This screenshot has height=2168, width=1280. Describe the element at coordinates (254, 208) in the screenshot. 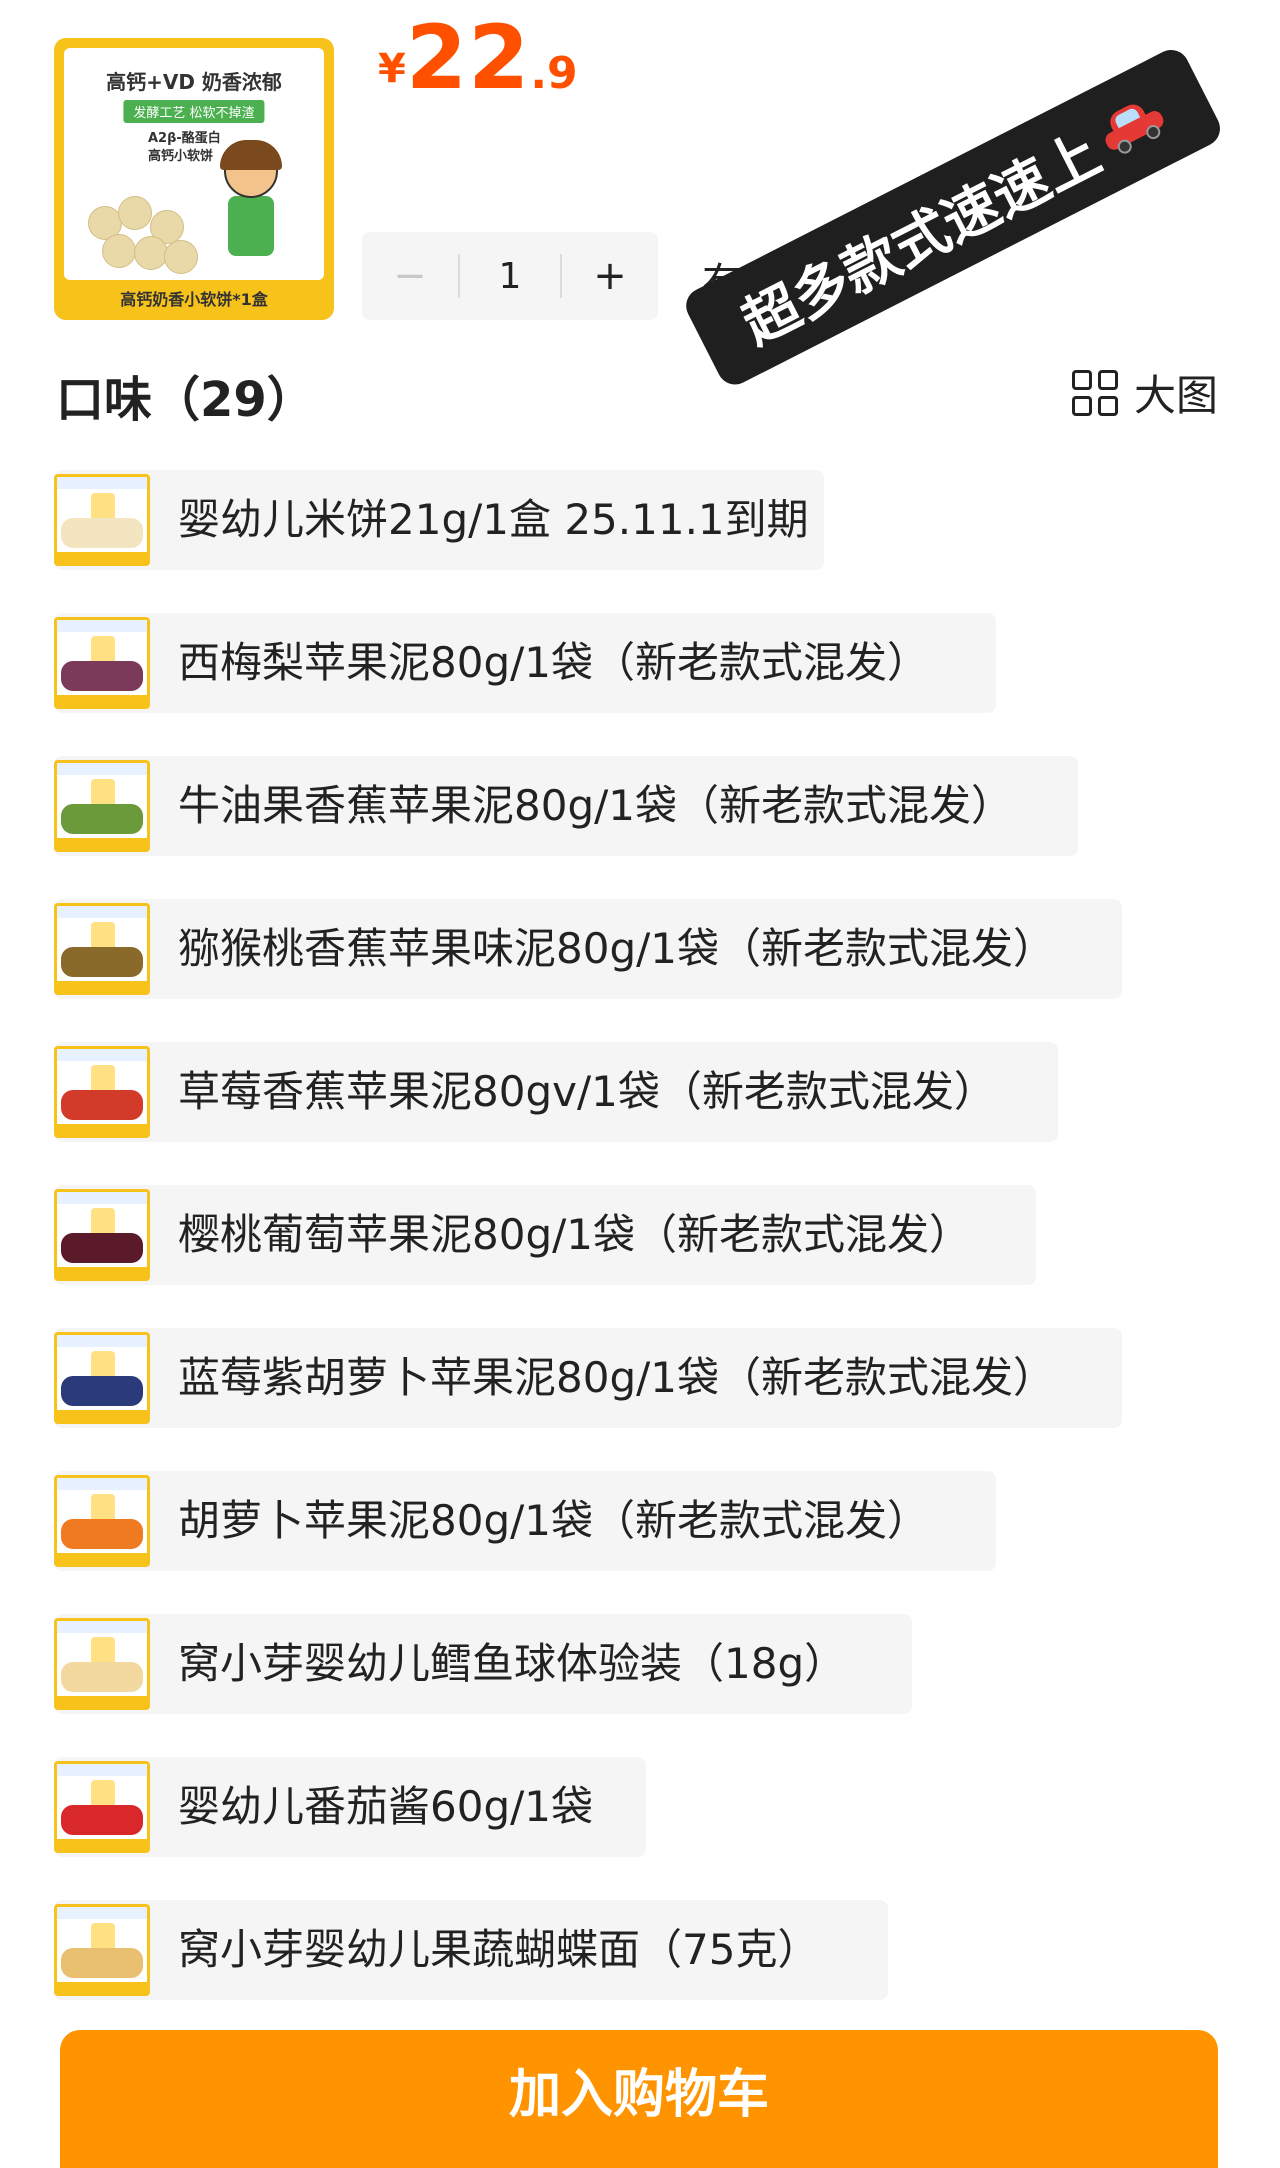

I see `cartoon-girl-illustration` at that location.